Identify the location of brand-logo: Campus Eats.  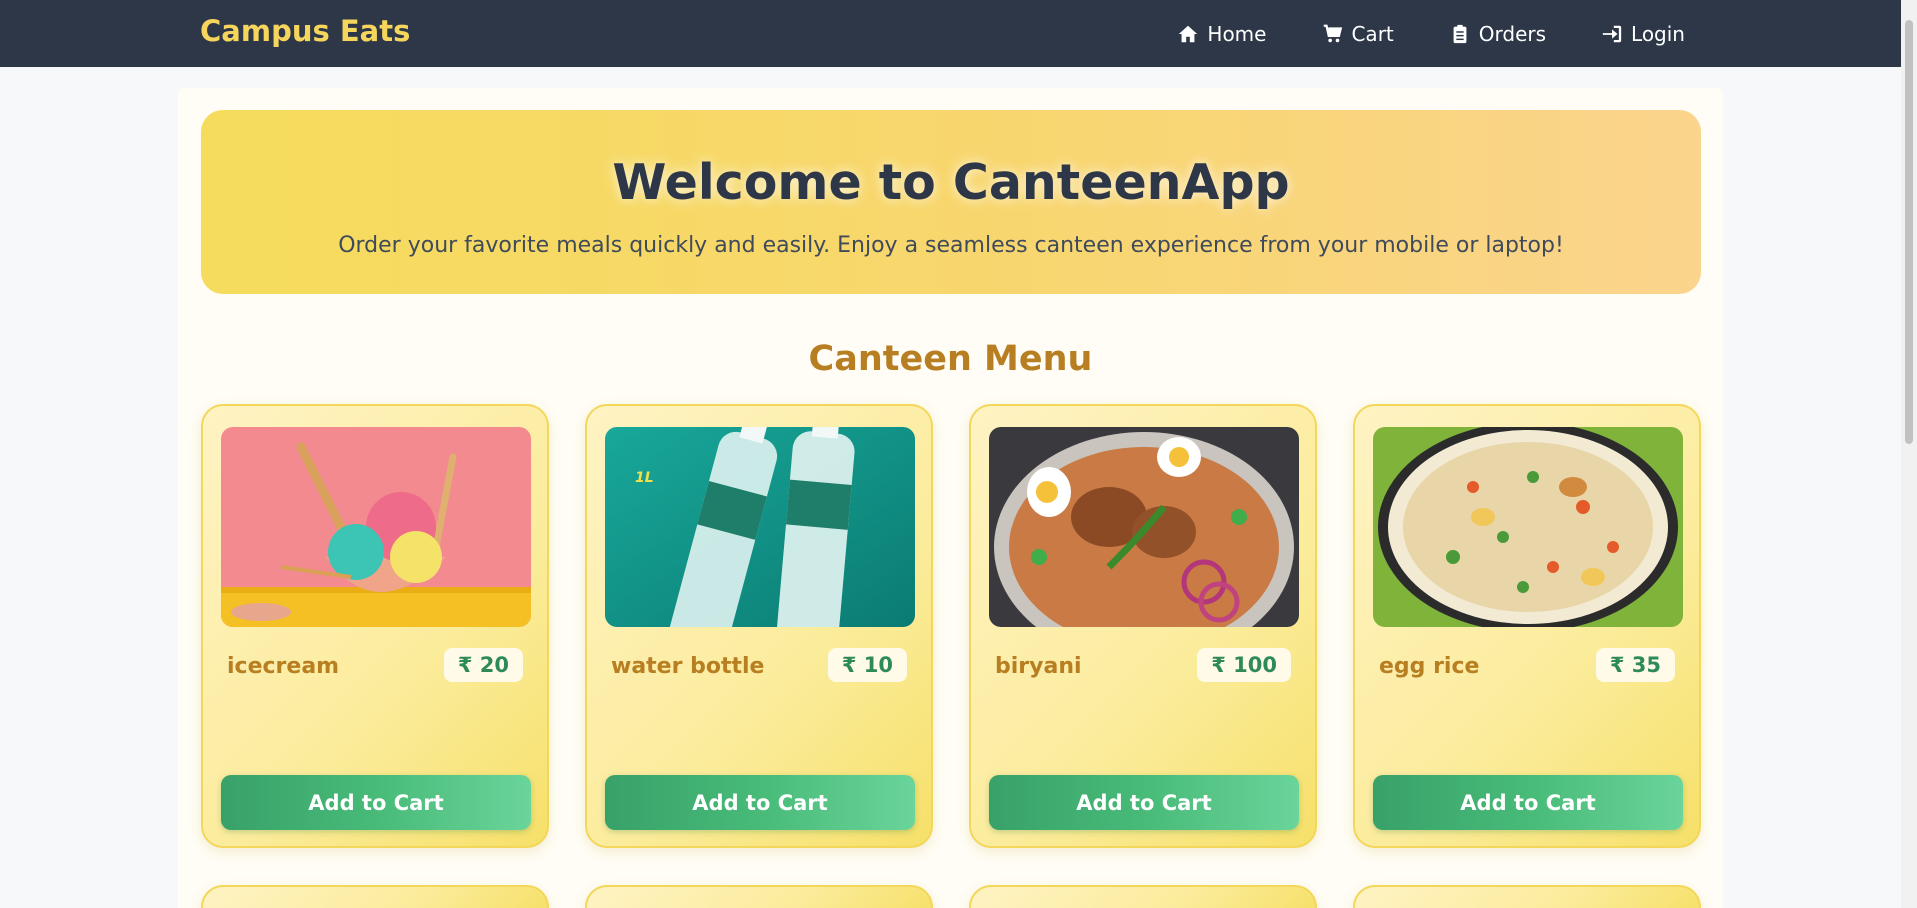
(305, 31).